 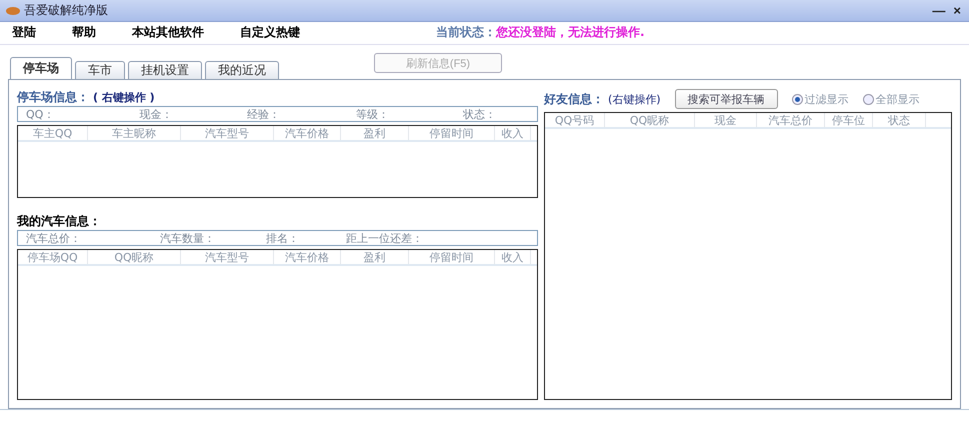 I want to click on status-message: 您还没登陆，无法进行操作., so click(x=570, y=33).